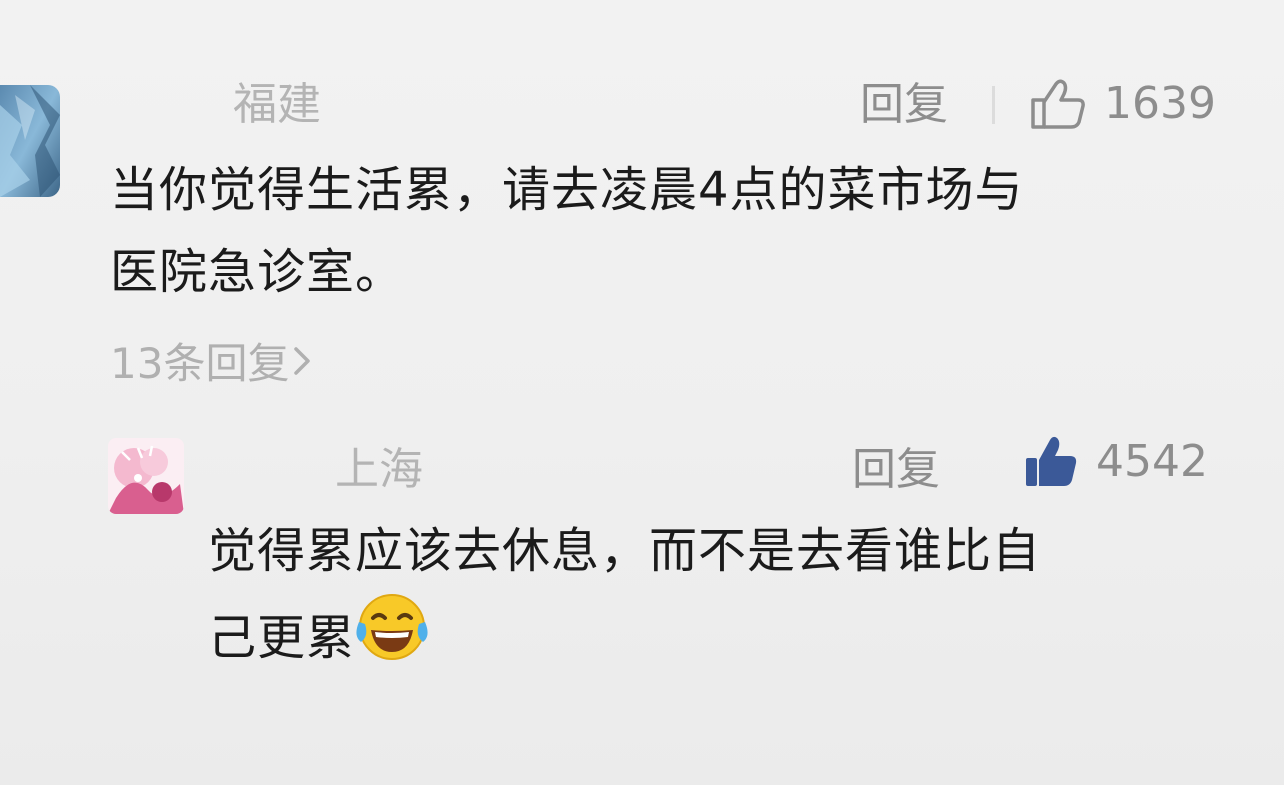  Describe the element at coordinates (993, 105) in the screenshot. I see `action-divider` at that location.